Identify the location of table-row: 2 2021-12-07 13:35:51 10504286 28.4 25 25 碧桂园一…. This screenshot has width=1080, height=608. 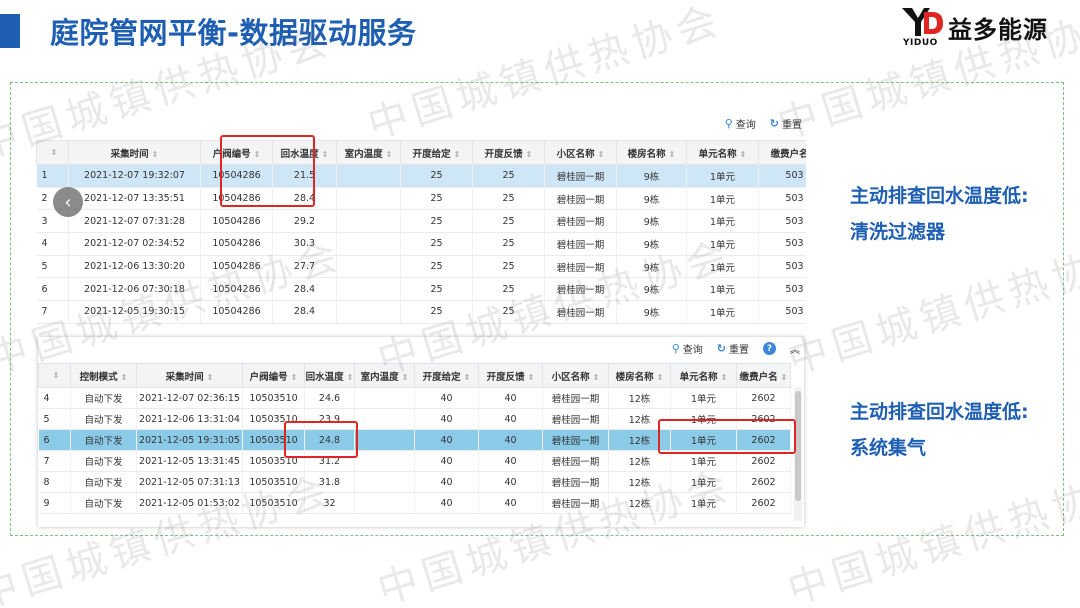
(421, 199).